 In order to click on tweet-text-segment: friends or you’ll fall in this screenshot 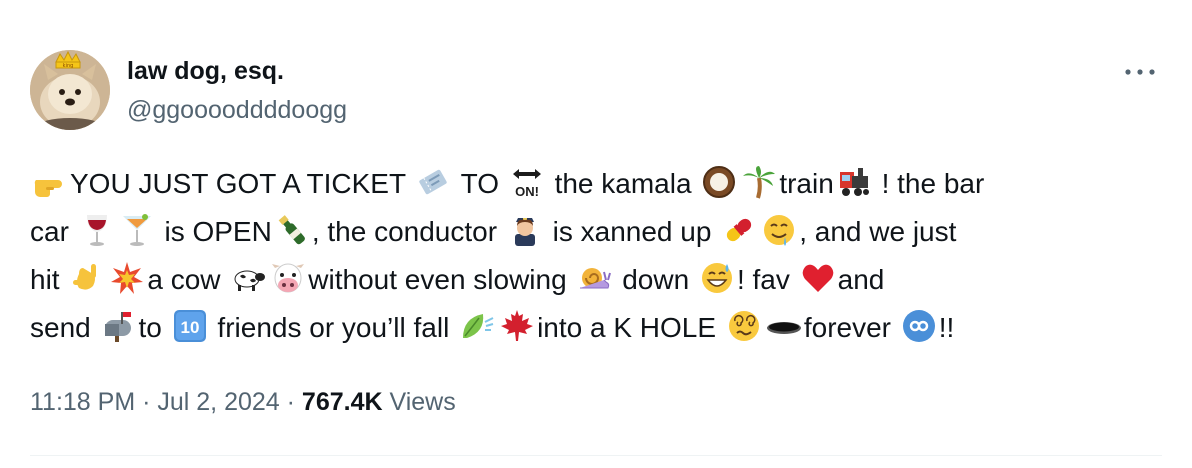, I will do `click(333, 327)`.